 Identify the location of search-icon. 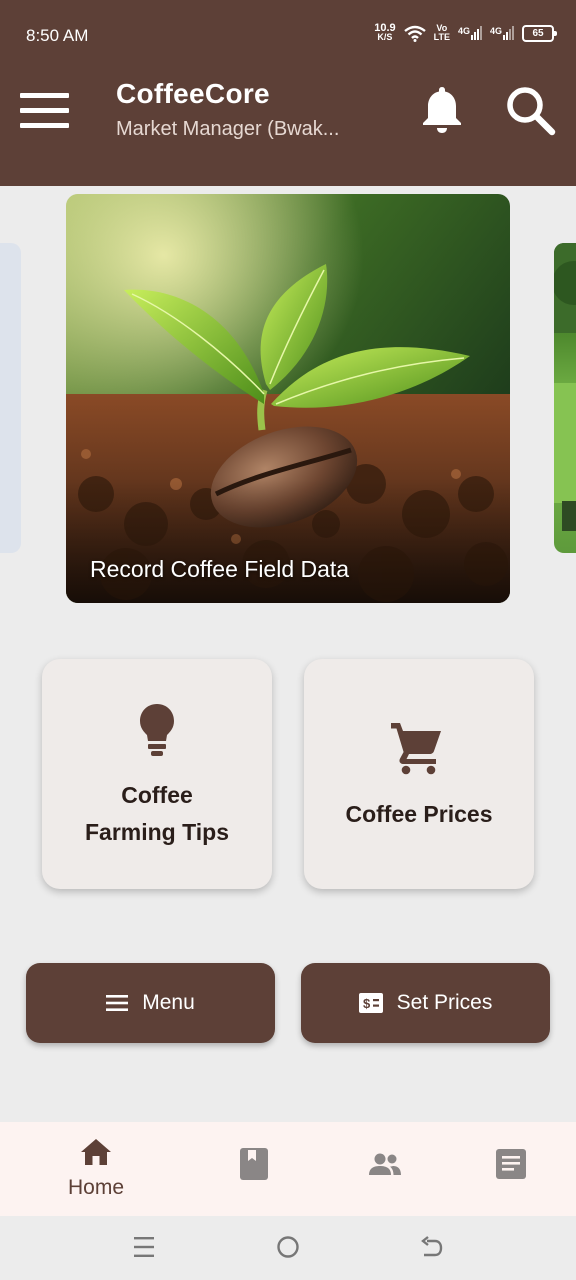
(530, 110).